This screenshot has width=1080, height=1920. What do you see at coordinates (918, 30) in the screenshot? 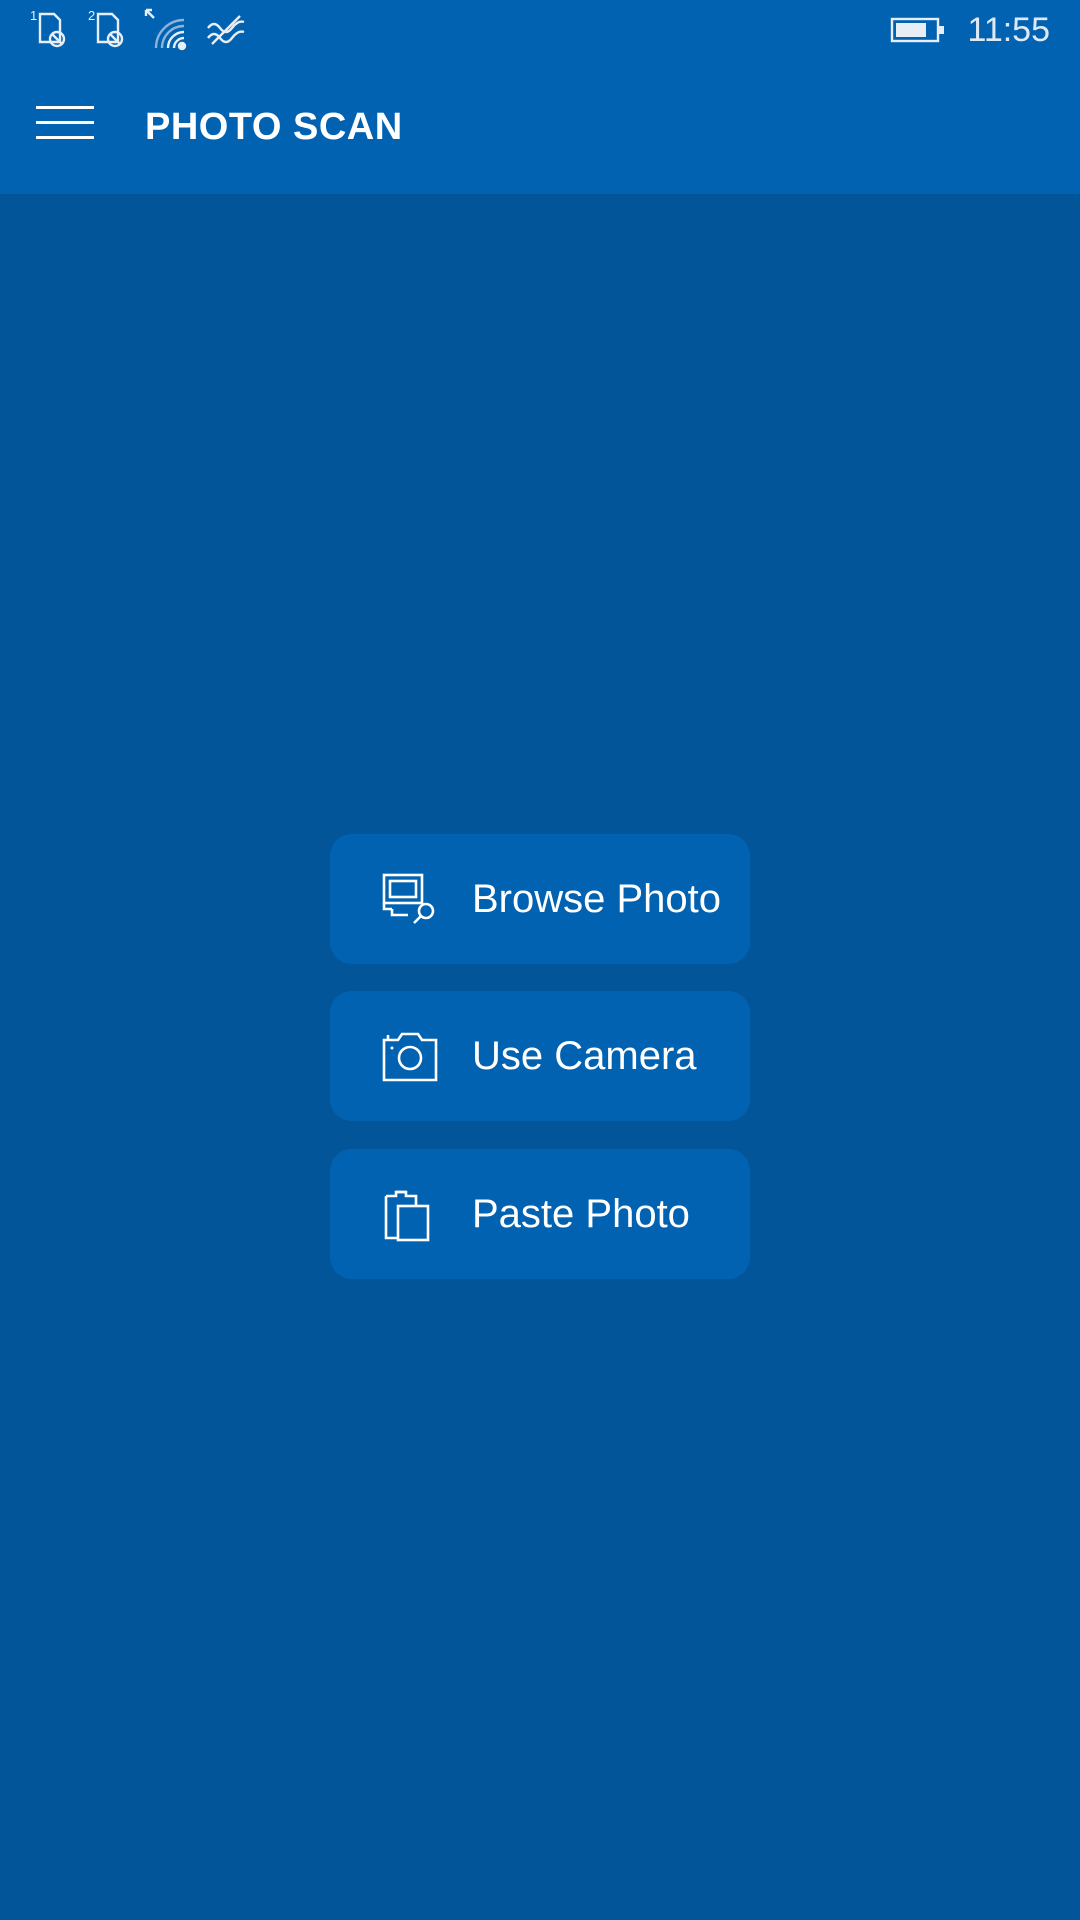
I see `battery-icon` at bounding box center [918, 30].